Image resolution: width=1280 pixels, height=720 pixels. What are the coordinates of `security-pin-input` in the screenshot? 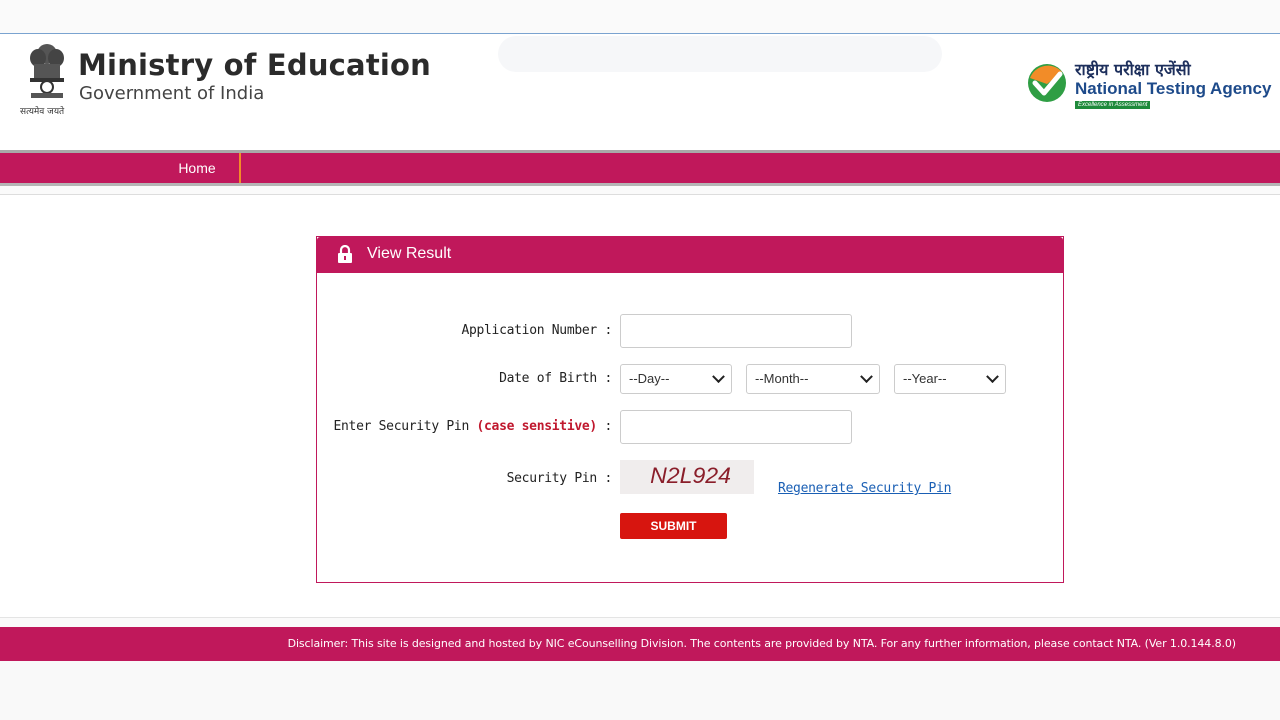 It's located at (736, 427).